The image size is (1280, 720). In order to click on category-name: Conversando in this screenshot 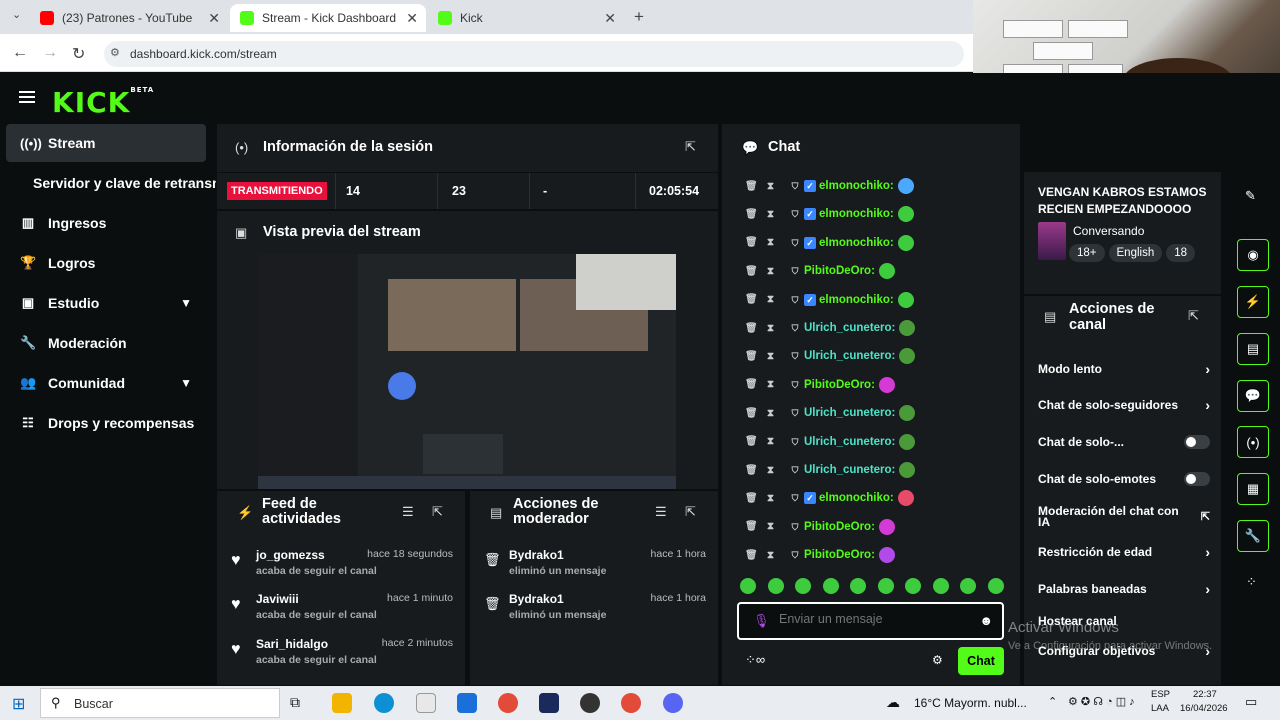, I will do `click(1108, 231)`.